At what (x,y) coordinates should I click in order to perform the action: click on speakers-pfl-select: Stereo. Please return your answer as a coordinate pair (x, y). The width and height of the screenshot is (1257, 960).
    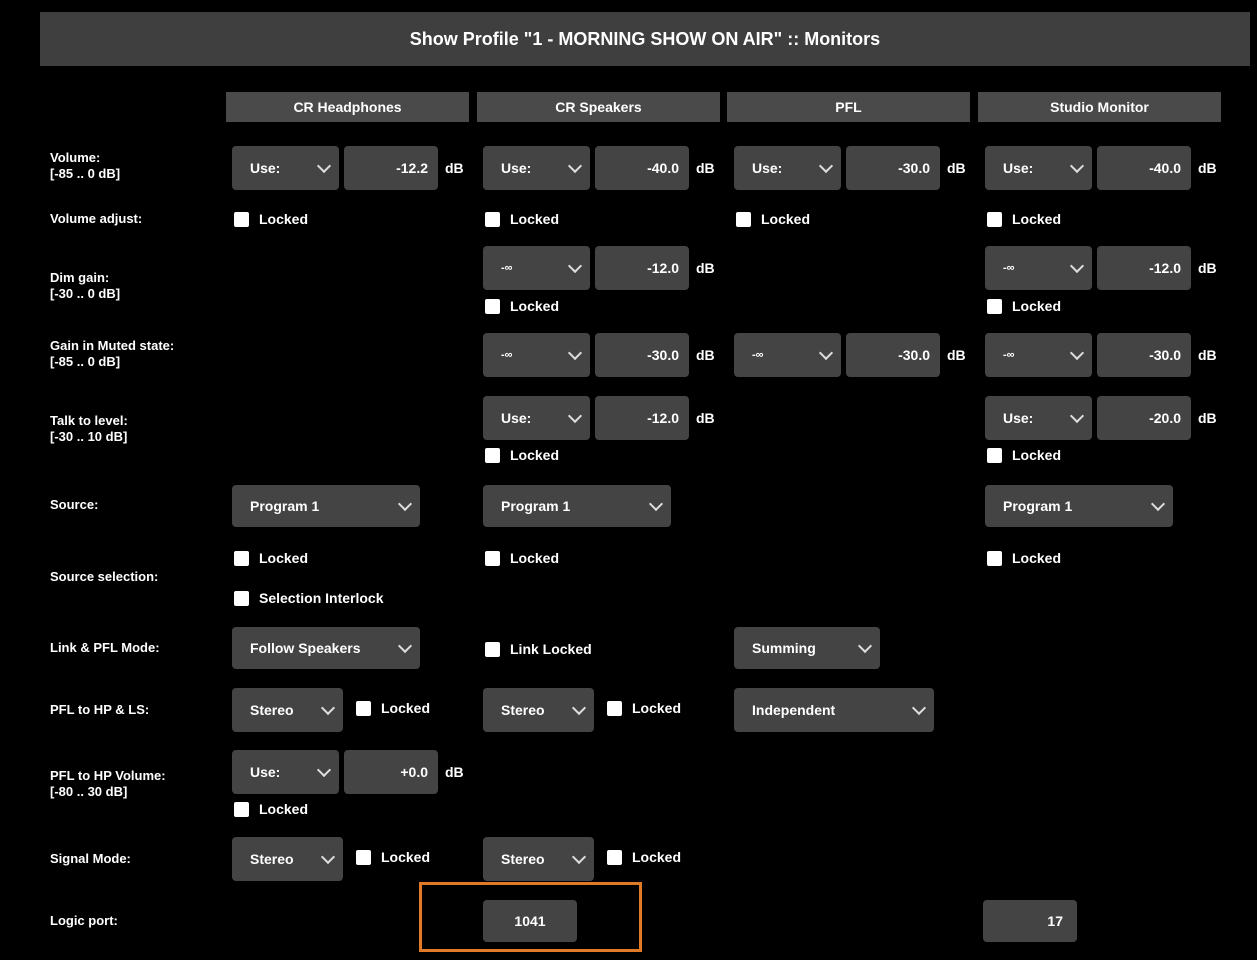
    Looking at the image, I should click on (538, 710).